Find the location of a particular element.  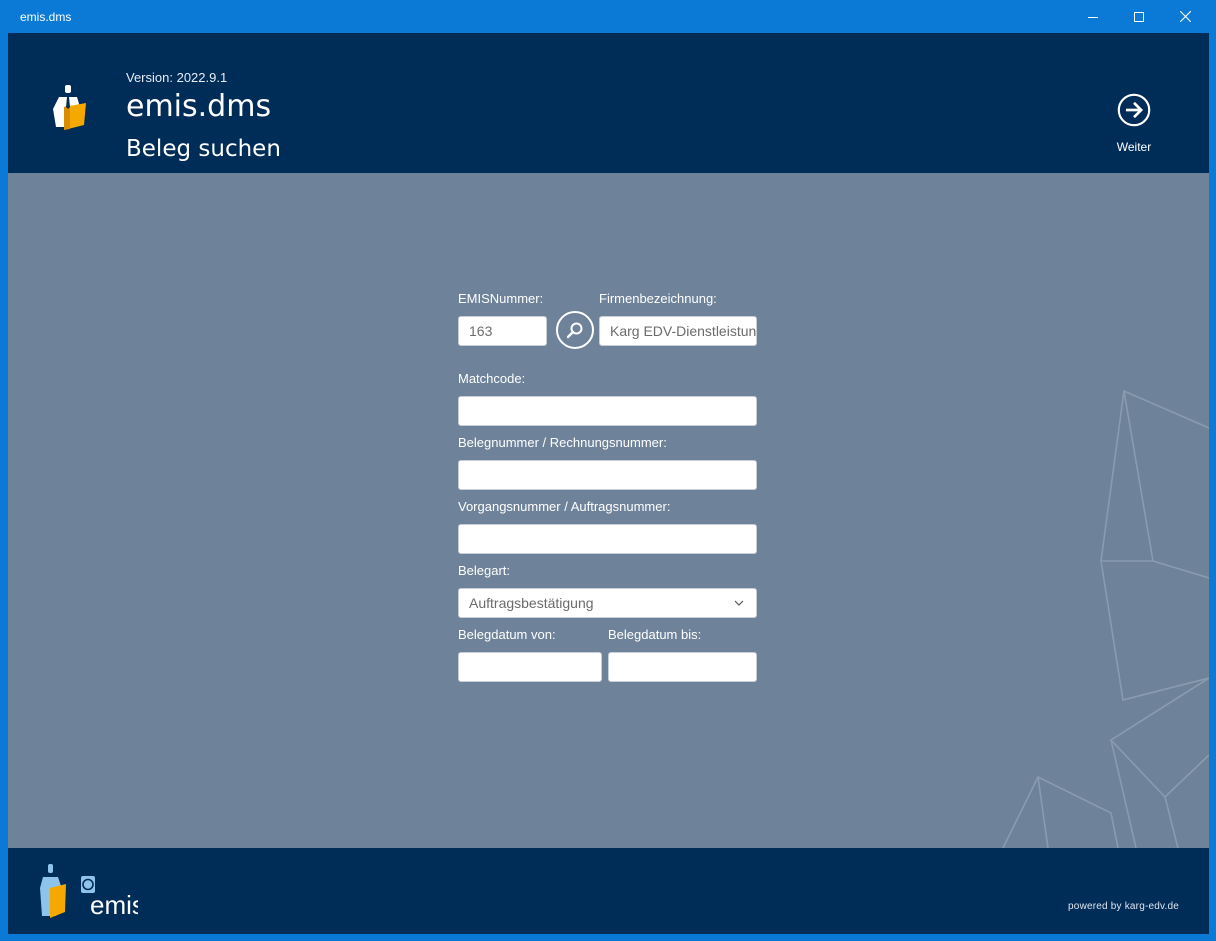

order-number-label: Vorgangsnummer / Auftragsnummer: is located at coordinates (564, 506).